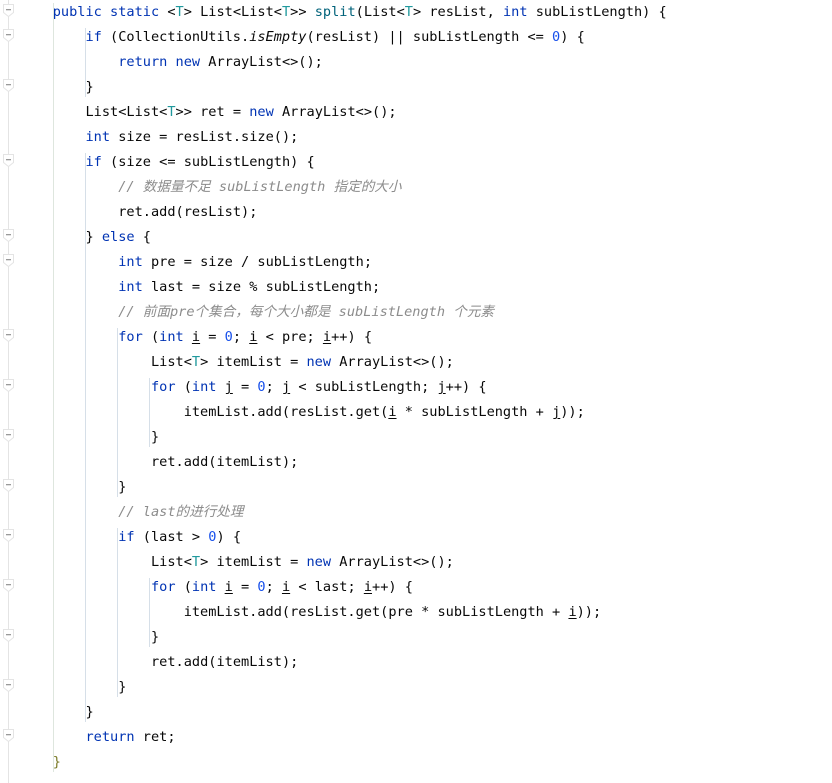  I want to click on code-line: for (int i = 0; i < last; i++) {, so click(426, 587).